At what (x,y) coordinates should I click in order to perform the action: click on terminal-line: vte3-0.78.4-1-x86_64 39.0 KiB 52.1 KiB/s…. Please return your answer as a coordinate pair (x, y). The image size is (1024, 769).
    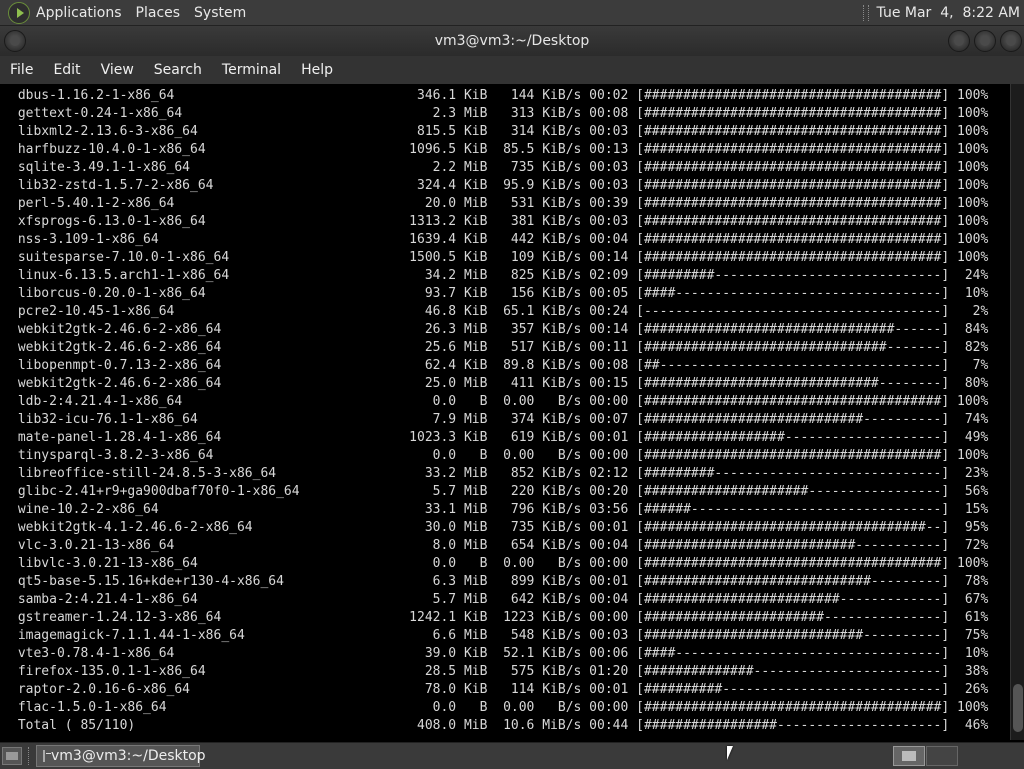
    Looking at the image, I should click on (499, 653).